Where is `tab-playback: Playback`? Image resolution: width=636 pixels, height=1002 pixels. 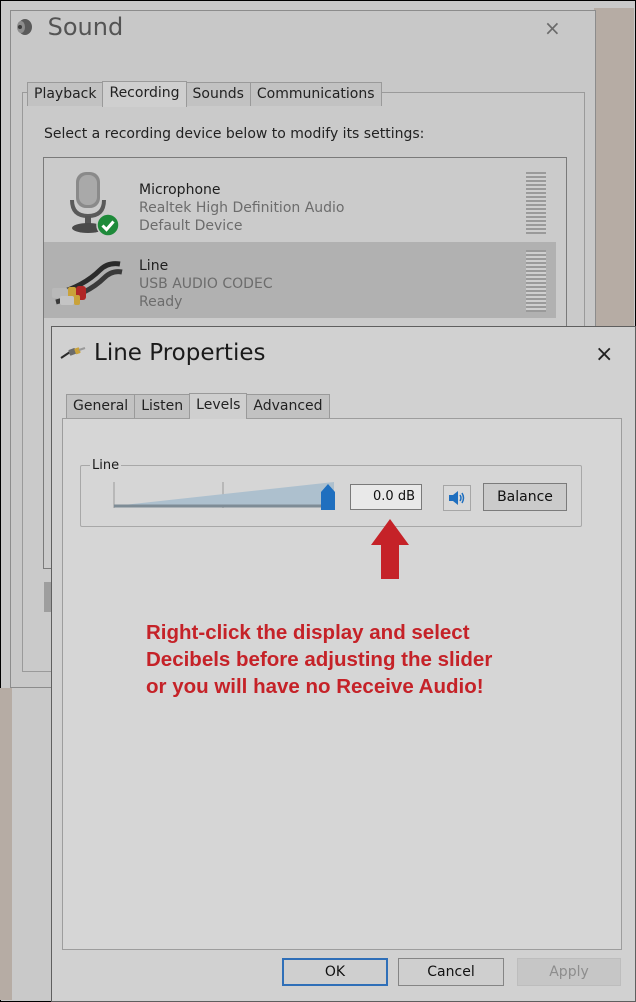 tab-playback: Playback is located at coordinates (65, 94).